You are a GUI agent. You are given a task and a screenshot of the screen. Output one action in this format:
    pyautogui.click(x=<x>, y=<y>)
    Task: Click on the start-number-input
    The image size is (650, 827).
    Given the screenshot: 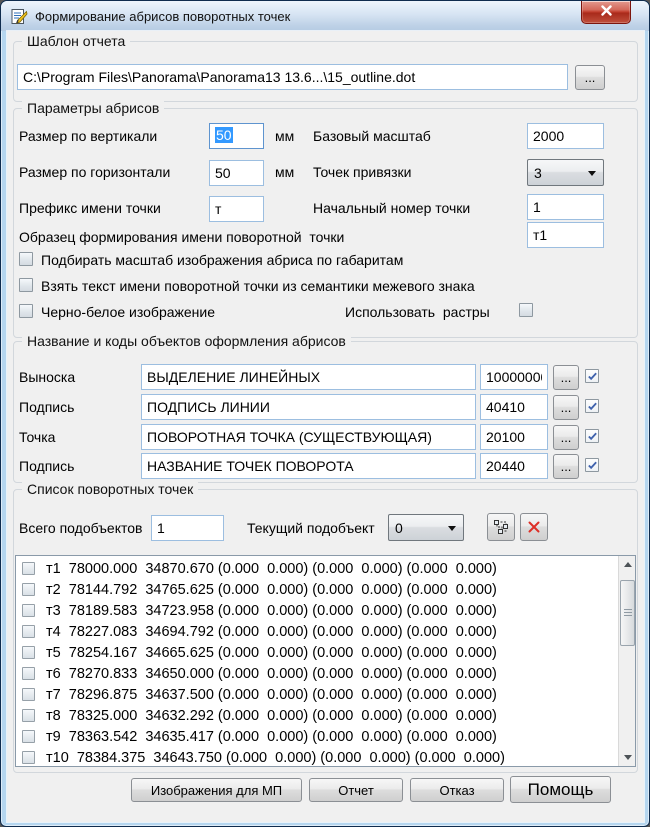 What is the action you would take?
    pyautogui.click(x=565, y=207)
    